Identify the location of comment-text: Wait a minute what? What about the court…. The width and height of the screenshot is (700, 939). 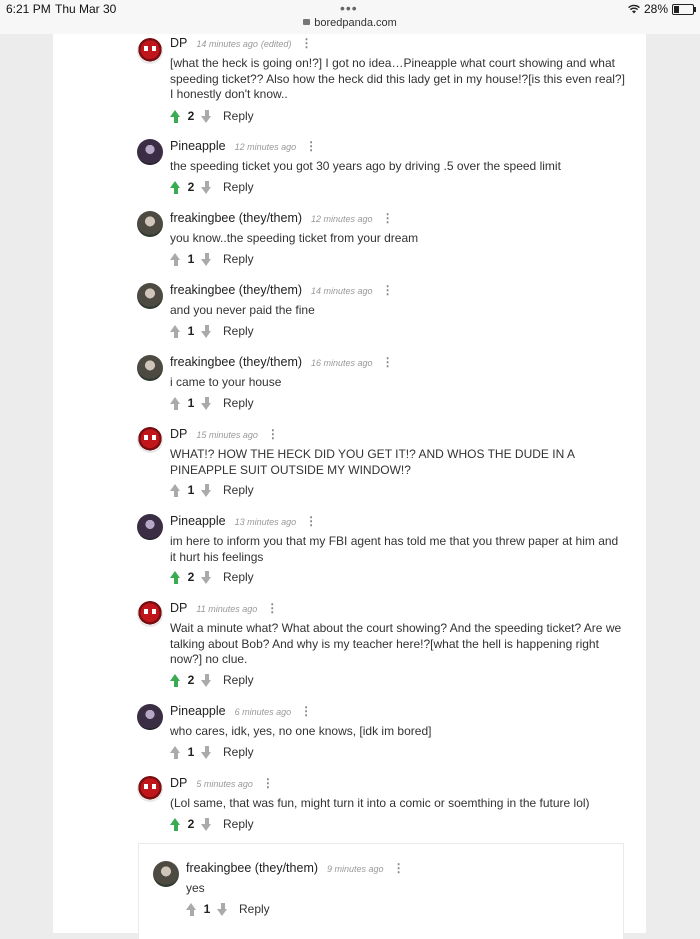
(396, 643).